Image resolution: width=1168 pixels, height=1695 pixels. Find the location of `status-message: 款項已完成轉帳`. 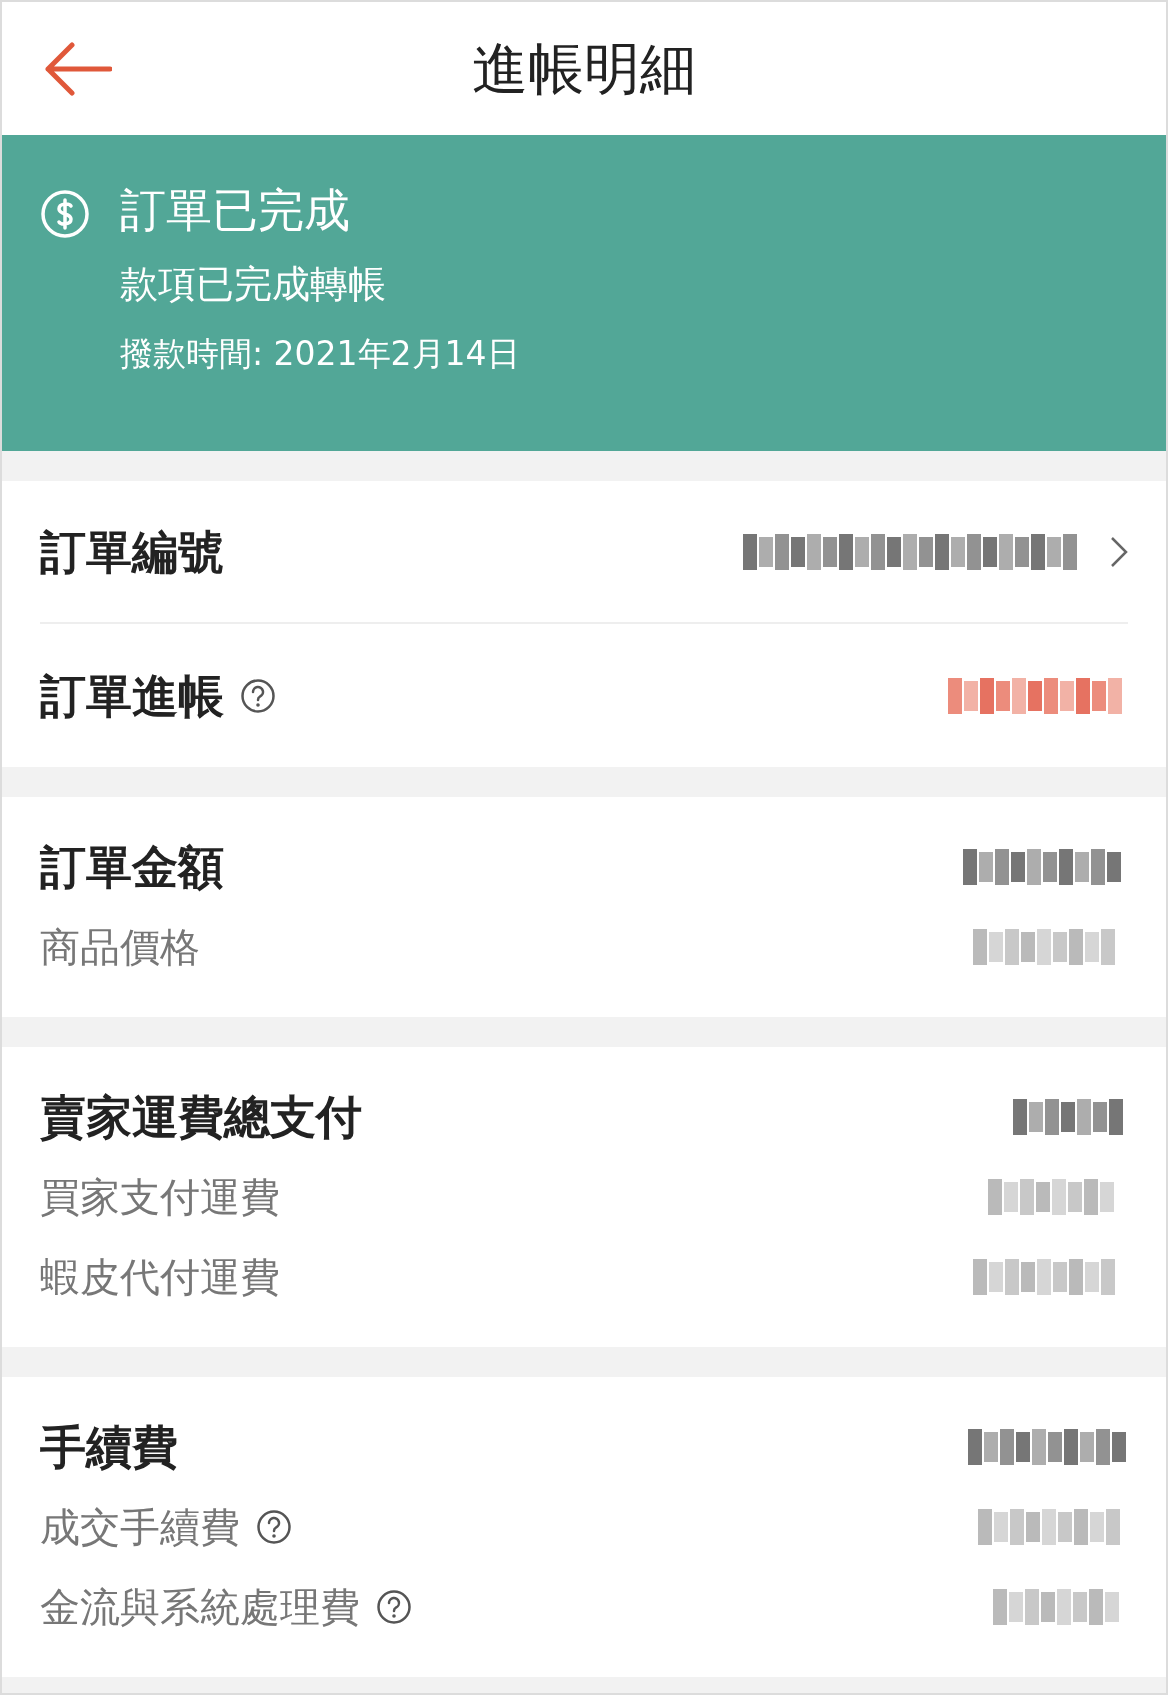

status-message: 款項已完成轉帳 is located at coordinates (253, 284).